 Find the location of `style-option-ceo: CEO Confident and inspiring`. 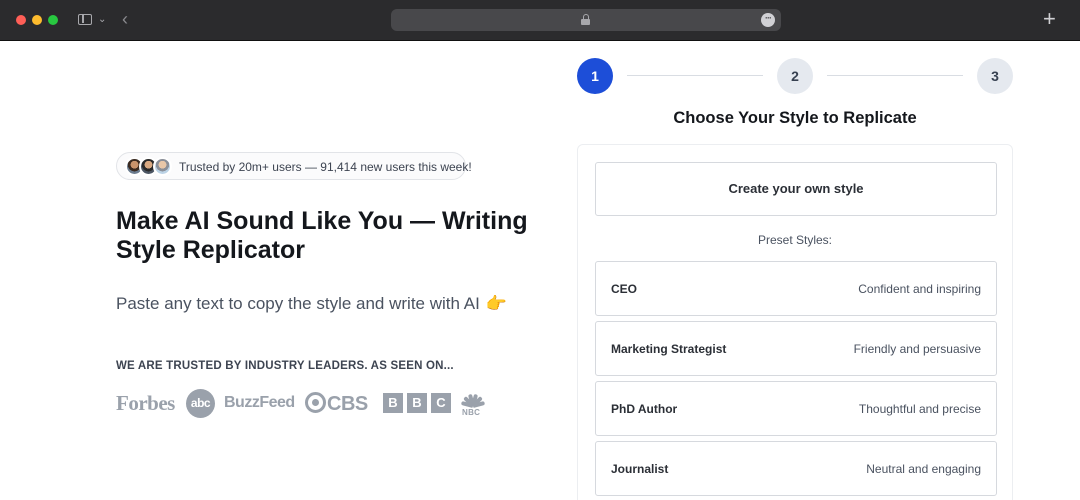

style-option-ceo: CEO Confident and inspiring is located at coordinates (796, 288).